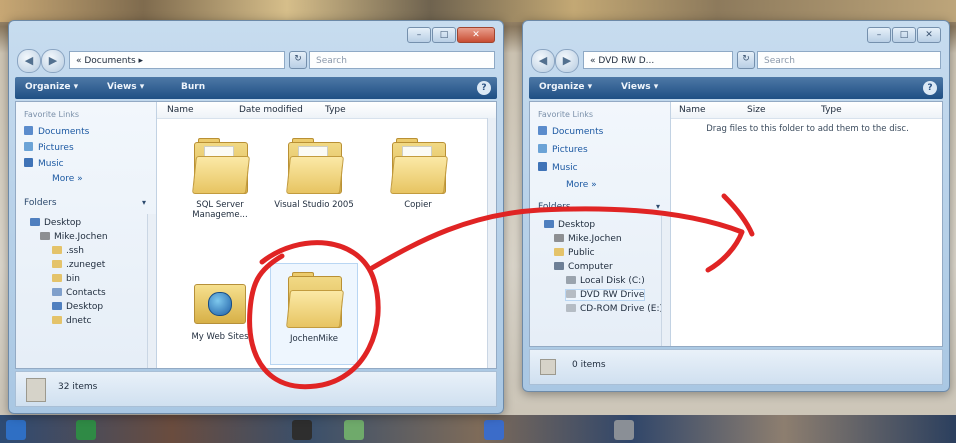 The image size is (956, 443). What do you see at coordinates (736, 367) in the screenshot?
I see `details-pane: 0 items` at bounding box center [736, 367].